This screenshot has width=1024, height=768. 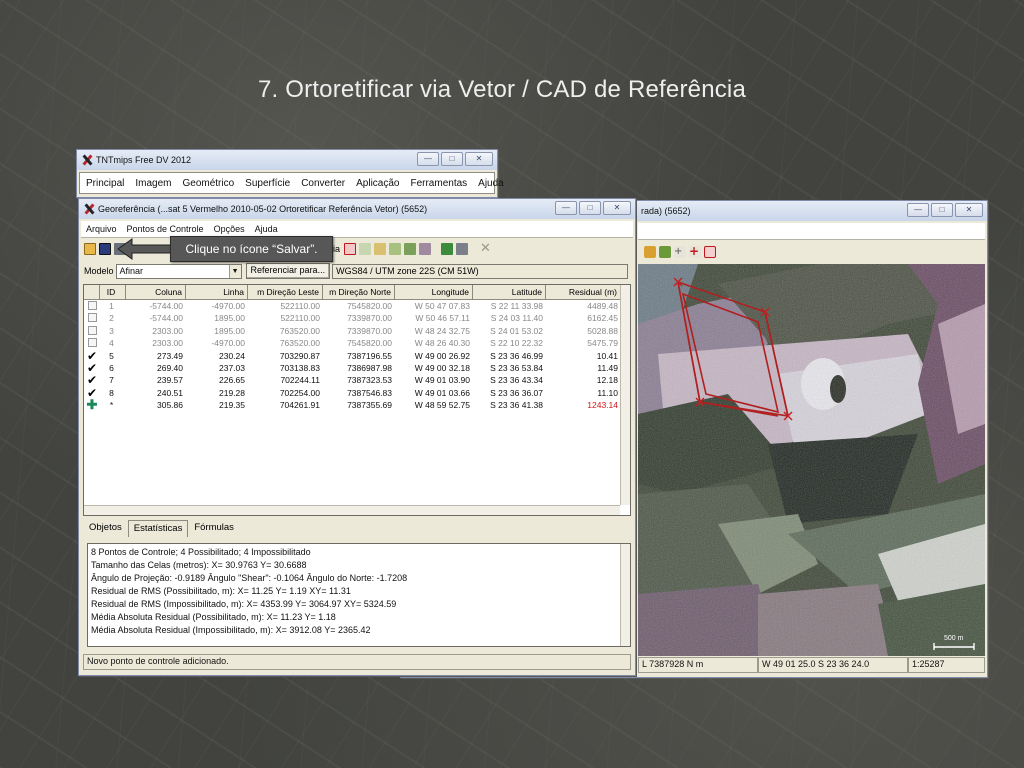 What do you see at coordinates (170, 367) in the screenshot?
I see `cell-coluna: 269.40` at bounding box center [170, 367].